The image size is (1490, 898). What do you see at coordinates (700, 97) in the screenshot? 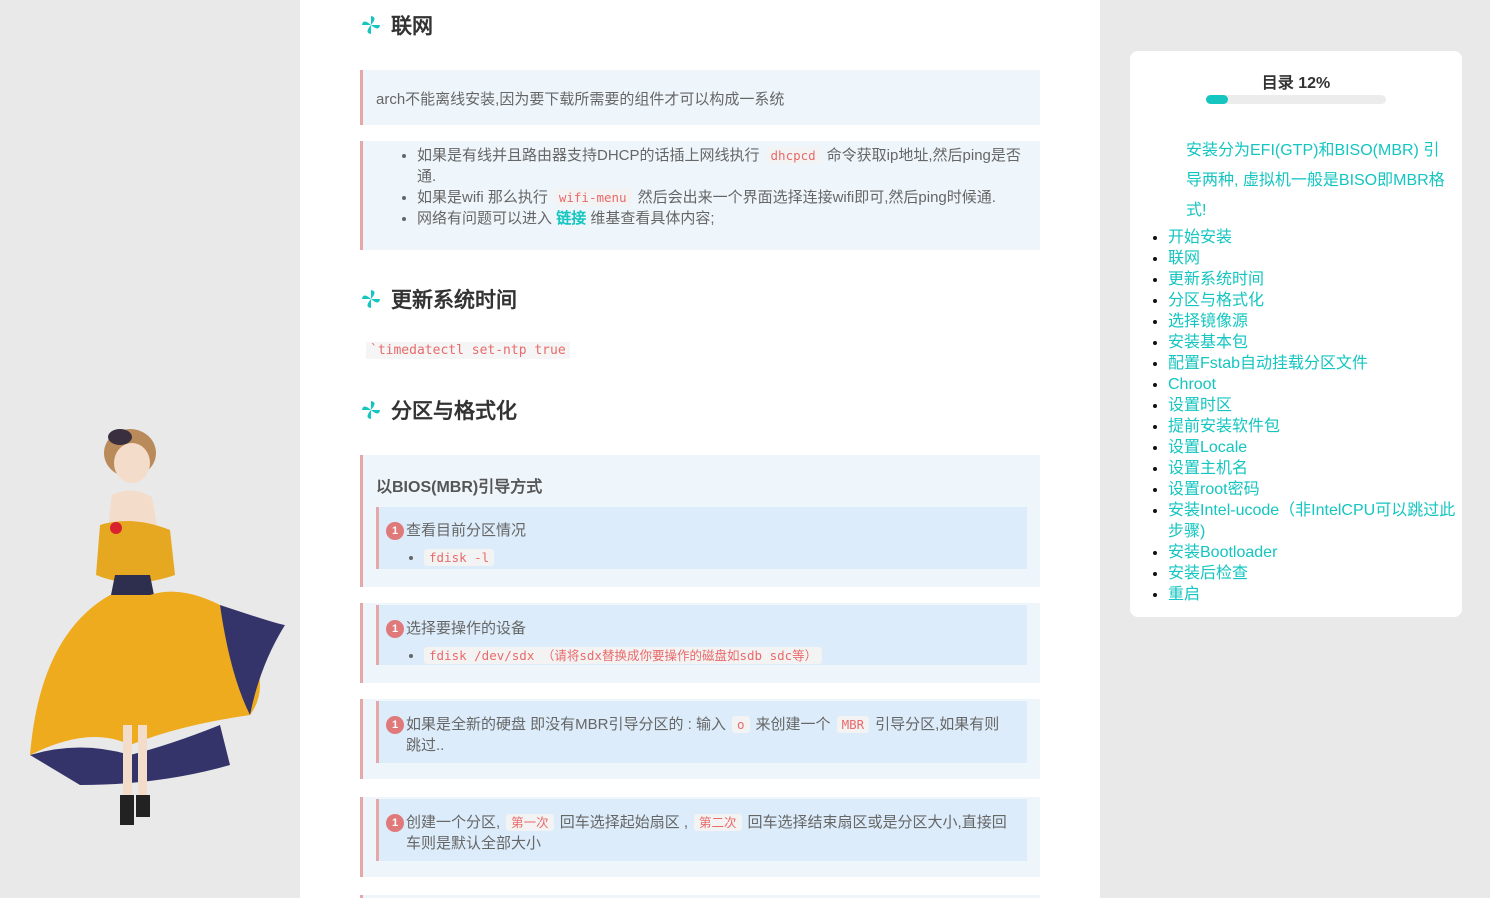
I see `network-note: arch不能离线安装,因为要下载所需要的组件才可以构成一系统` at bounding box center [700, 97].